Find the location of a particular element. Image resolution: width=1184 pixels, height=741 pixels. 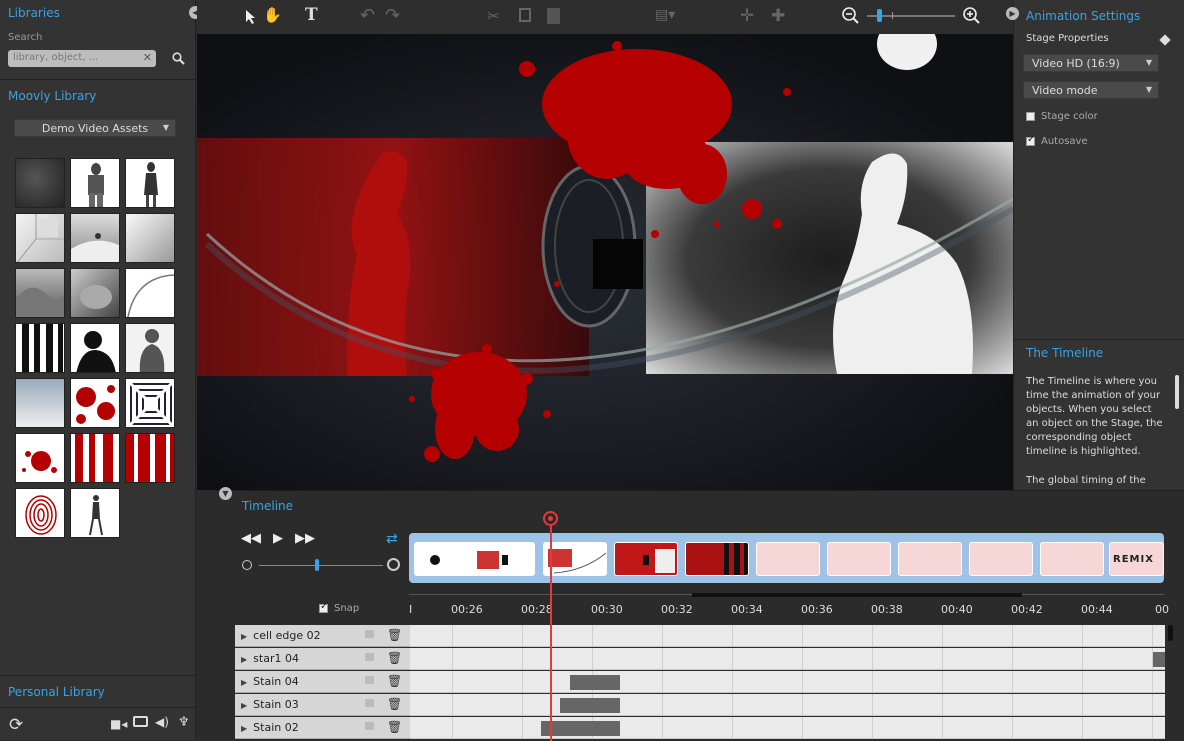

asset-thumbnail-face is located at coordinates (95, 293).